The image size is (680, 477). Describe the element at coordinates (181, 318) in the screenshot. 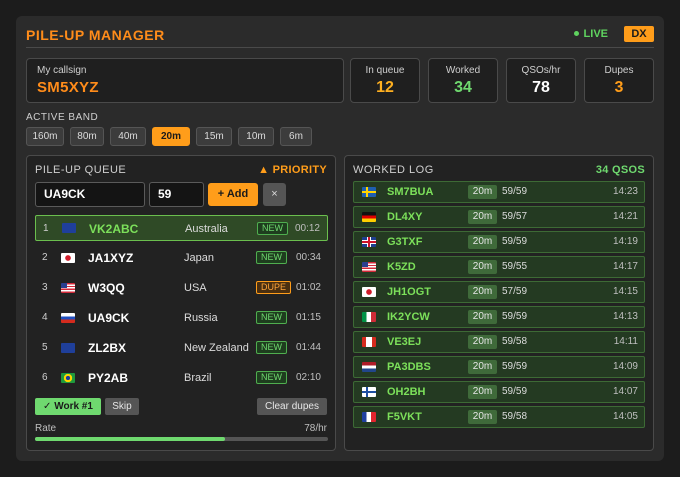

I see `queue-row: 4 UA9CK Russia NEW 01:15` at that location.